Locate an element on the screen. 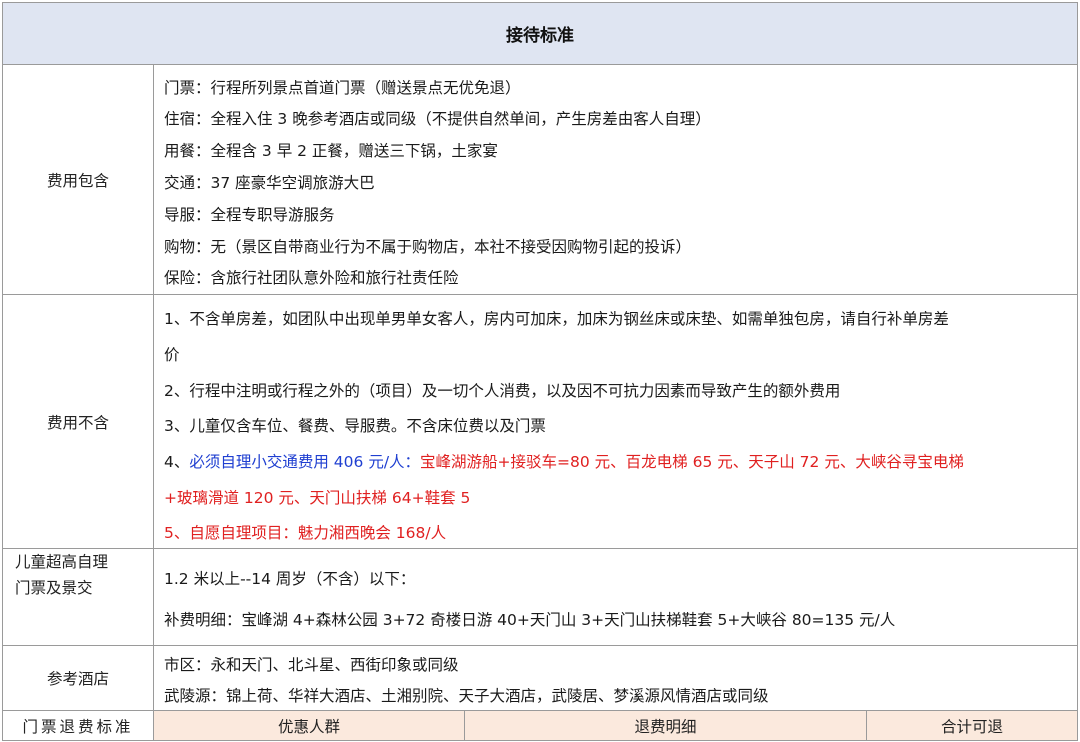 The image size is (1080, 742). hotel-line-2: 武陵源：锦上荷、华祥大酒店、土湘别院、天子大酒店，武陵居、梦溪源风情酒店或同级 is located at coordinates (466, 696).